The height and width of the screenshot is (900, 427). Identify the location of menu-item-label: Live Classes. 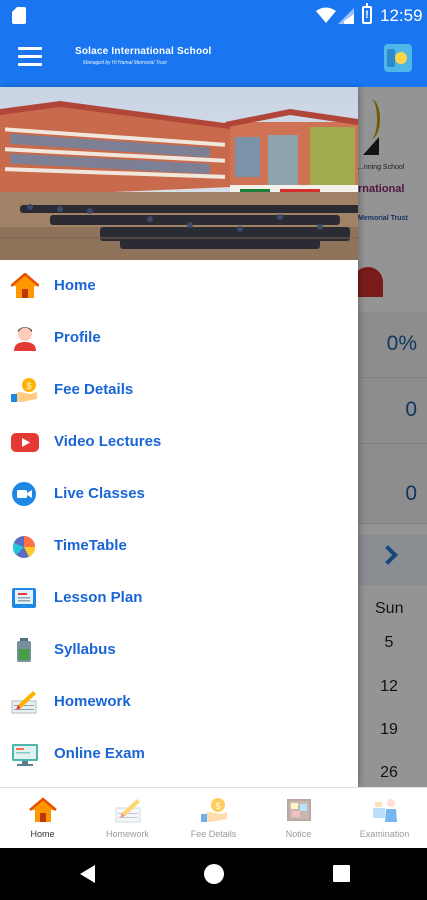
(99, 493).